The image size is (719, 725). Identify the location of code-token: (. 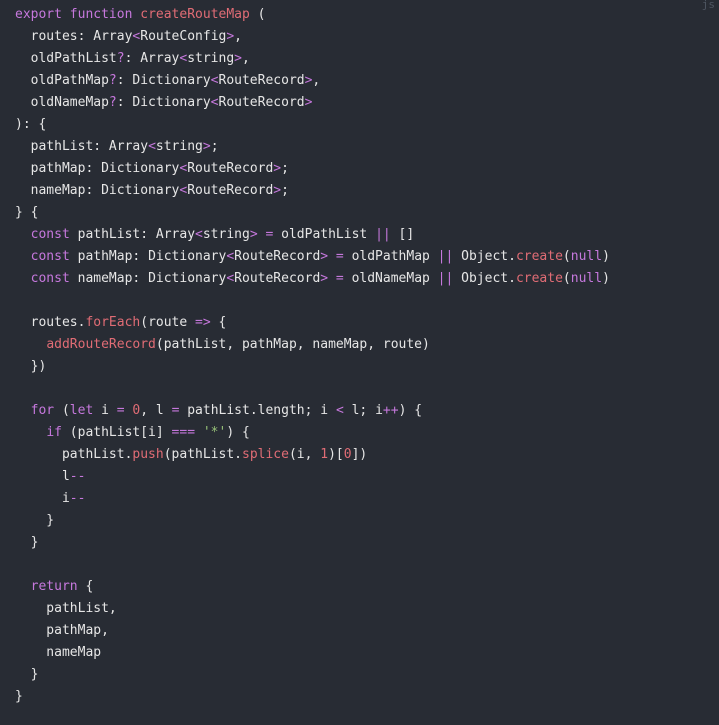
(566, 256).